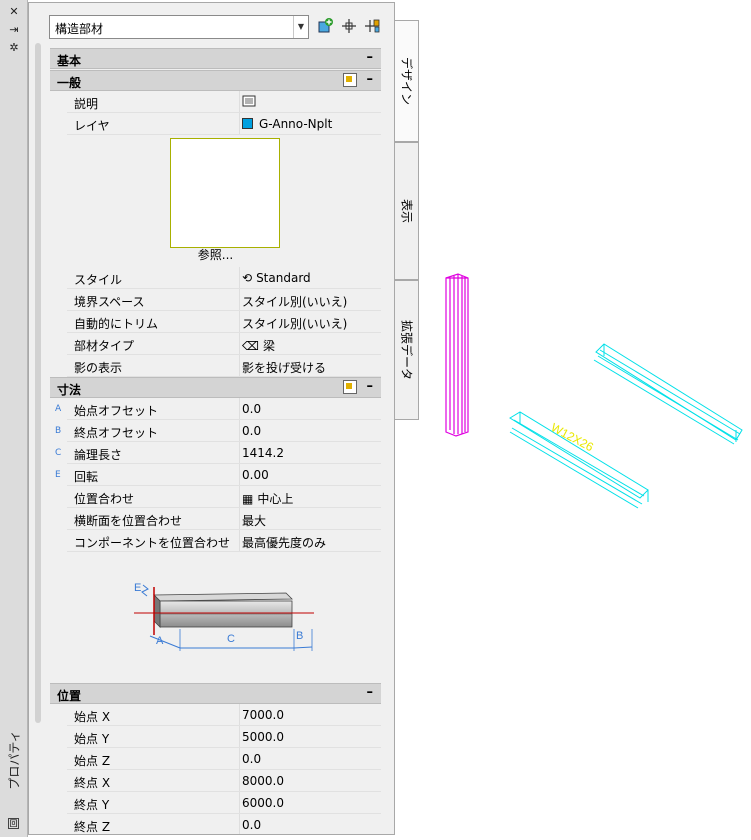  I want to click on prop-row-justify-component: コンポーネントを位置合わせ 最高優先度のみ, so click(215, 541).